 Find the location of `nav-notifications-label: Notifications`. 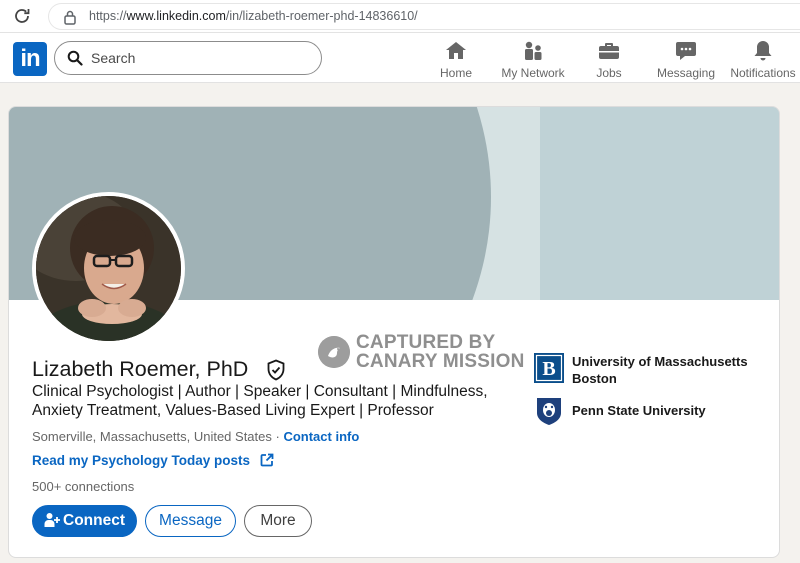

nav-notifications-label: Notifications is located at coordinates (763, 73).